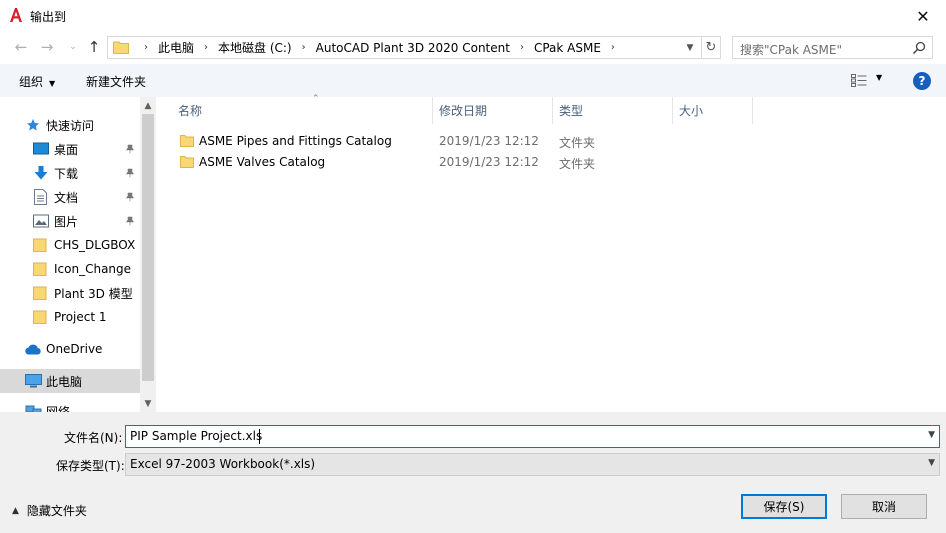 The image size is (946, 533). I want to click on file-type: 文件夹, so click(577, 143).